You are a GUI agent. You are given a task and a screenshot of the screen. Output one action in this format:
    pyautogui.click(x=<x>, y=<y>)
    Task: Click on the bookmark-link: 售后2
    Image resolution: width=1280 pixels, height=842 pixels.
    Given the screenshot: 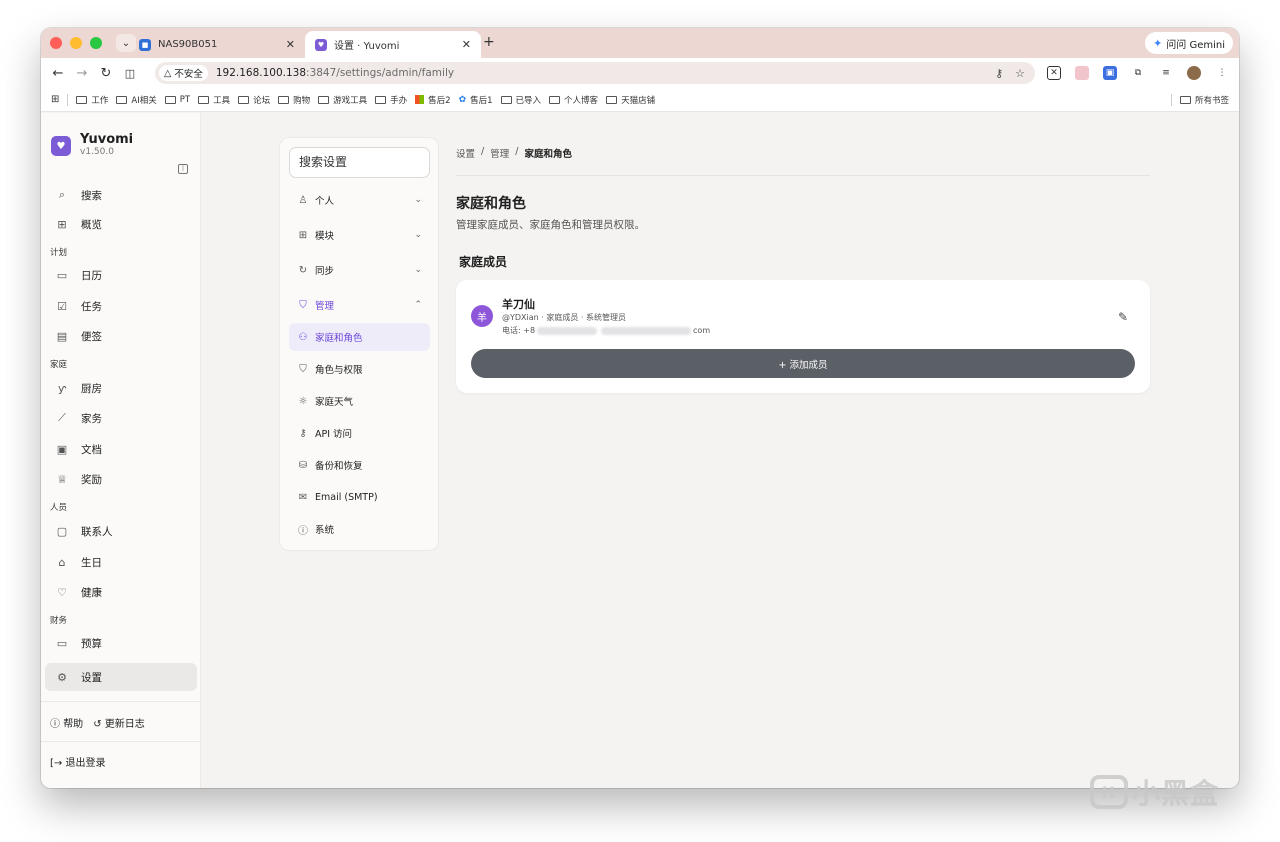 What is the action you would take?
    pyautogui.click(x=433, y=100)
    